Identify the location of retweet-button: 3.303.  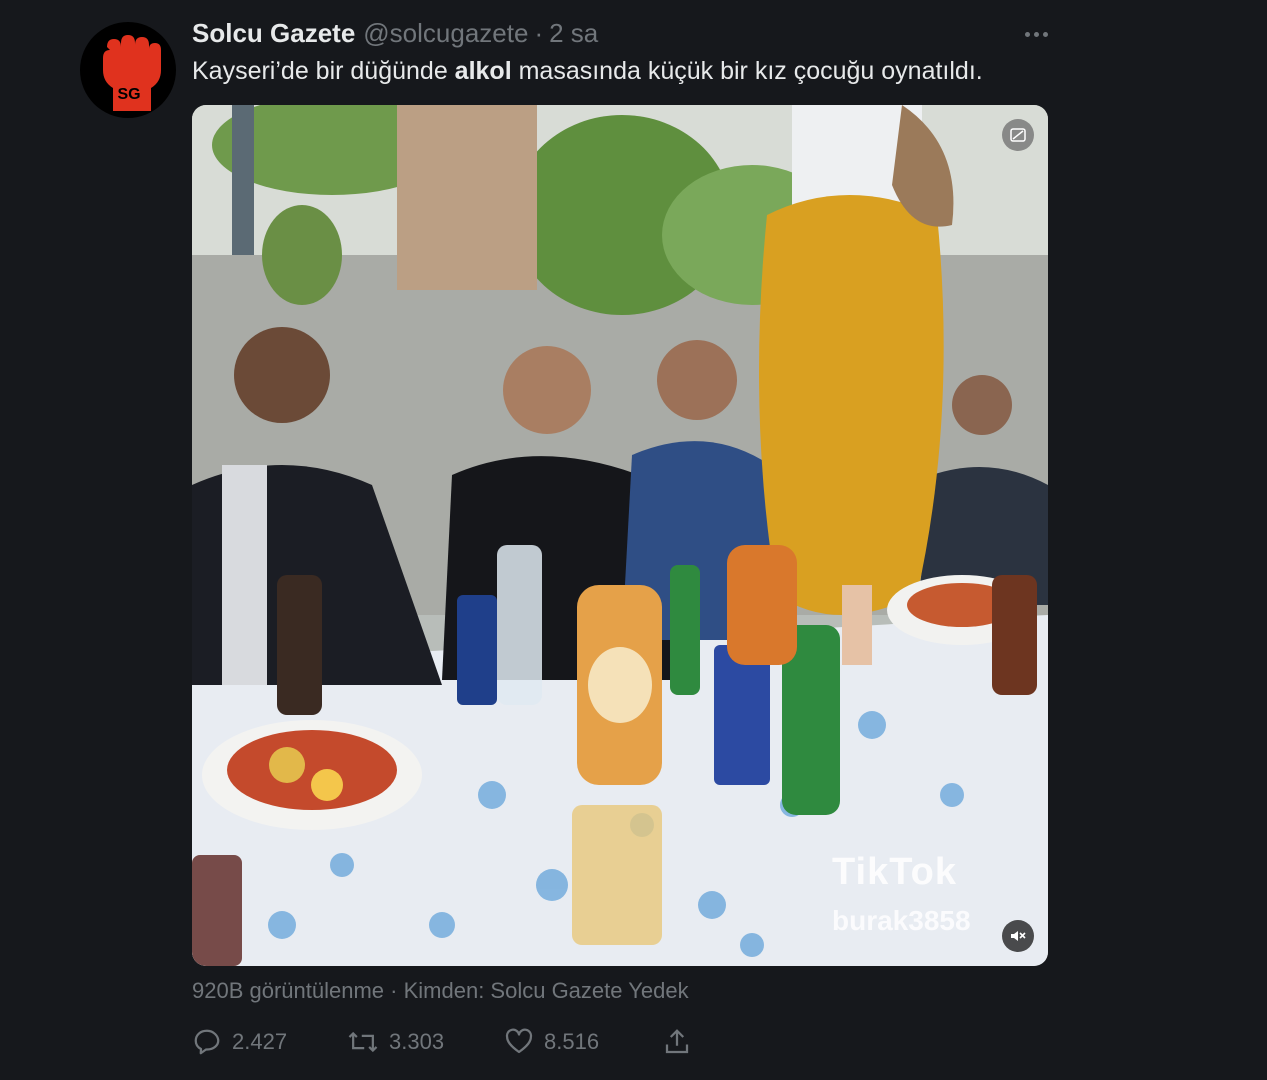
(395, 1042).